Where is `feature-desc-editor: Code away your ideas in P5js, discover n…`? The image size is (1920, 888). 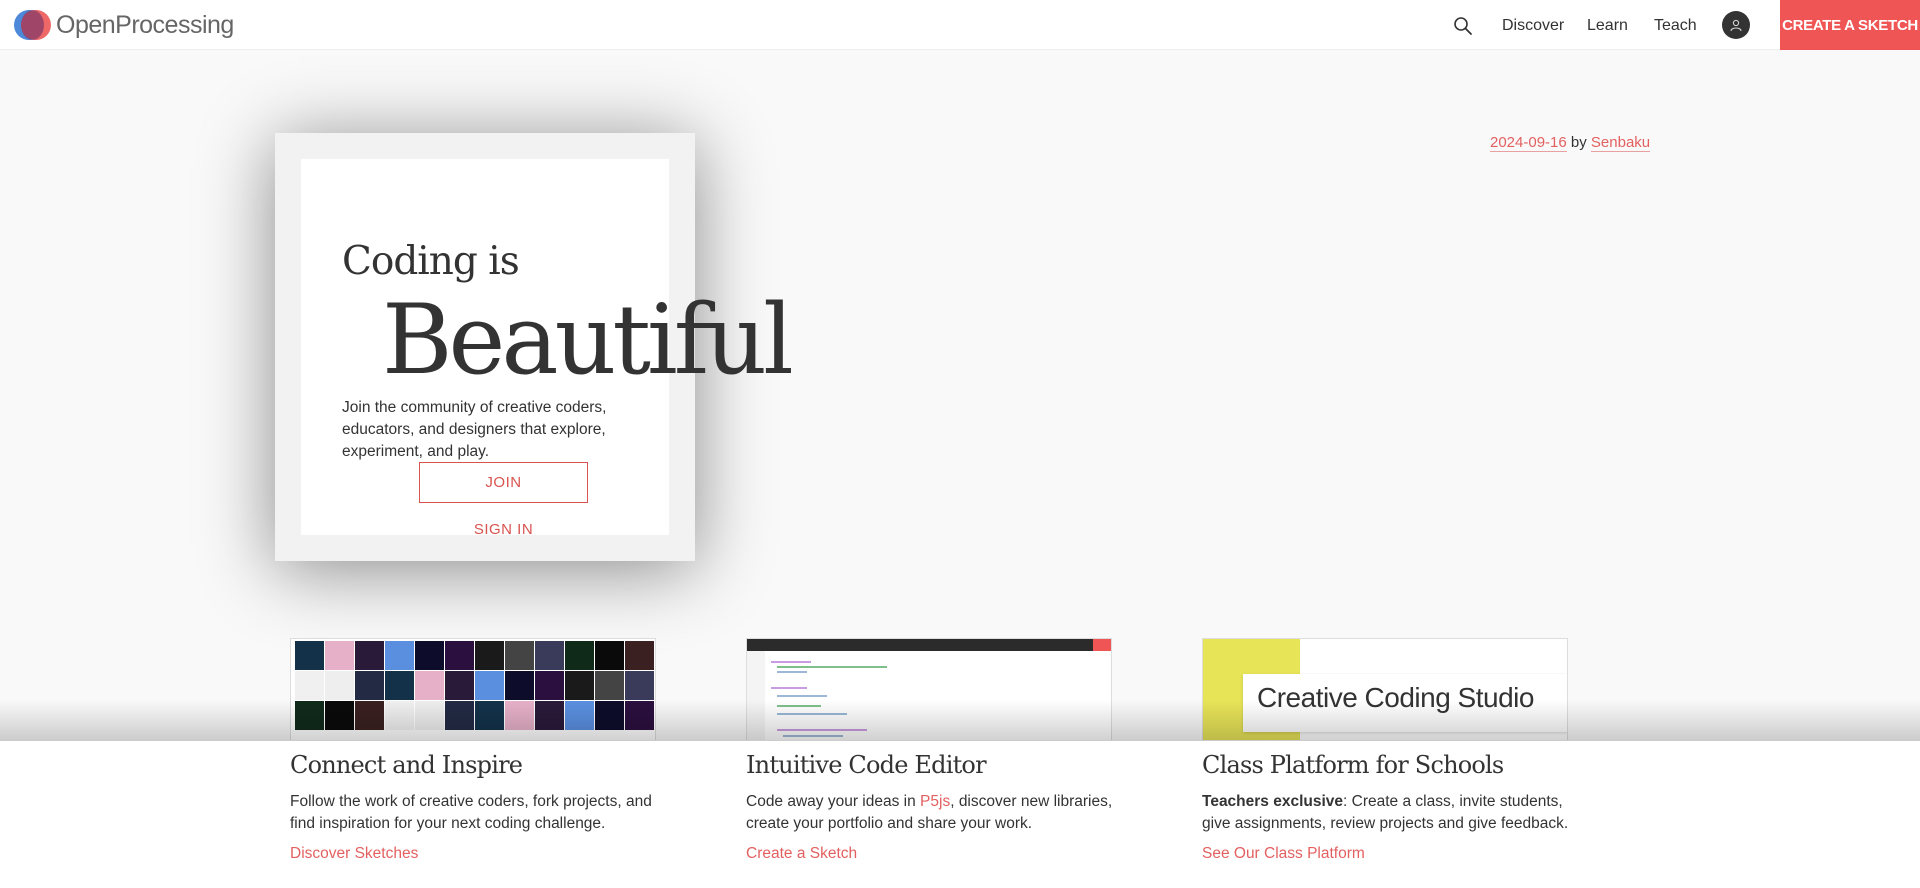
feature-desc-editor: Code away your ideas in P5js, discover n… is located at coordinates (936, 813).